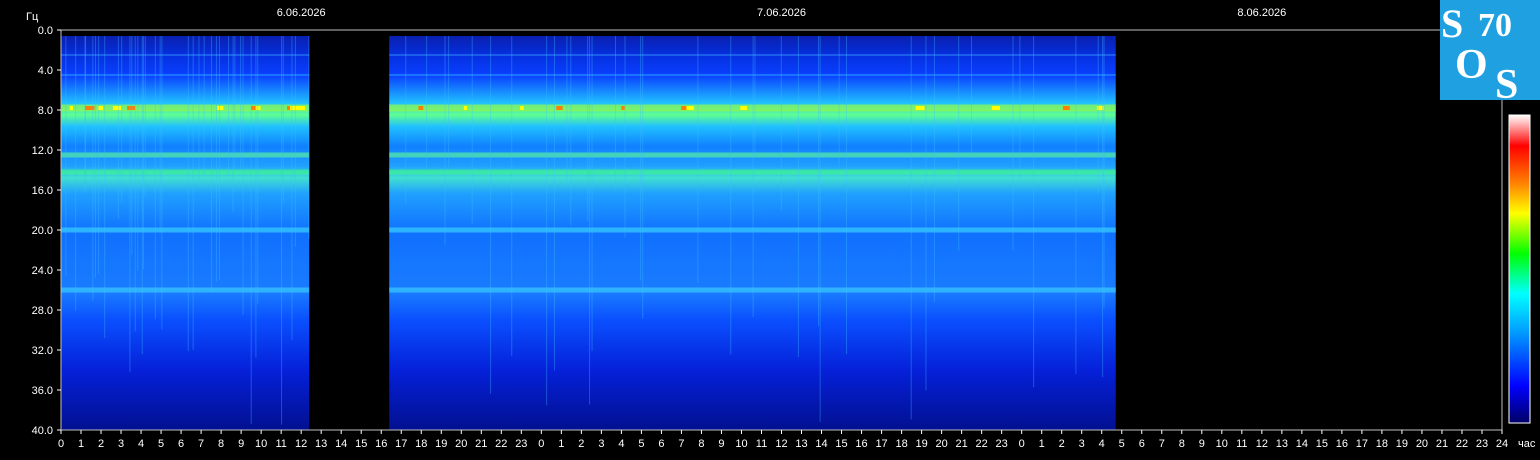  What do you see at coordinates (741, 444) in the screenshot?
I see `x-tick-label: 10` at bounding box center [741, 444].